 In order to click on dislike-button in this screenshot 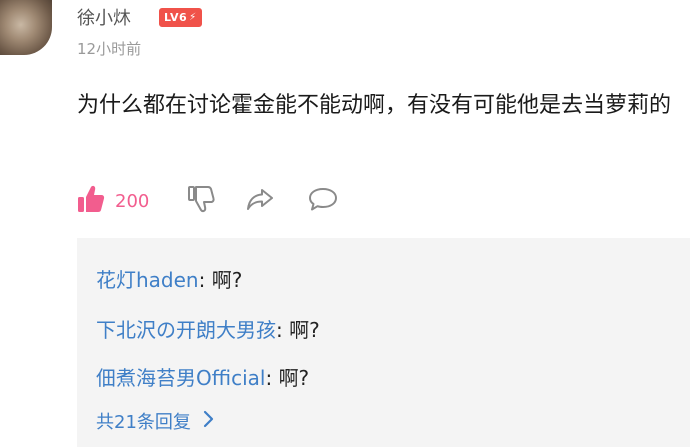, I will do `click(201, 201)`.